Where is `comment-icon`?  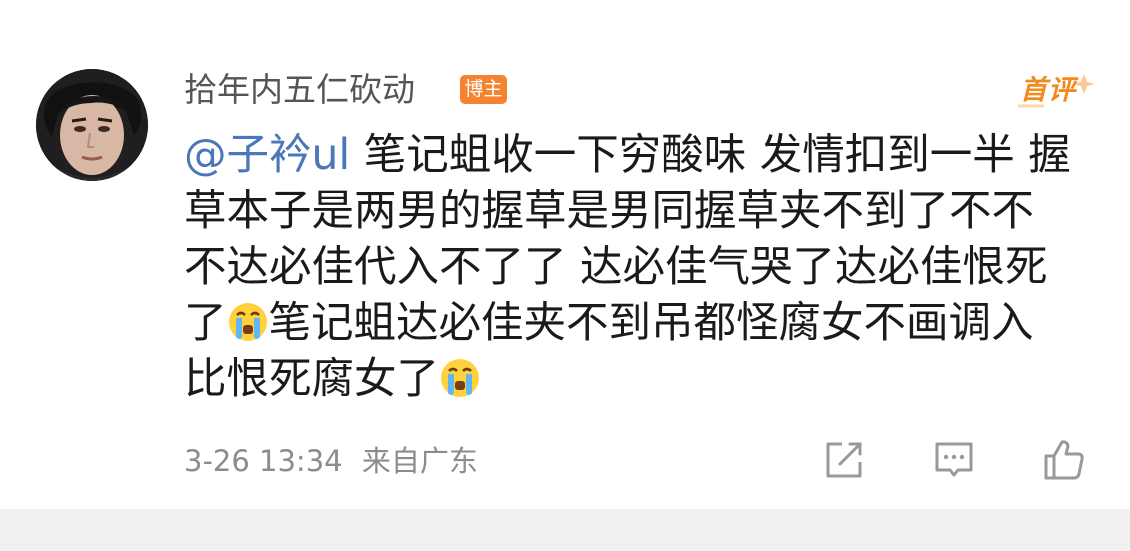 comment-icon is located at coordinates (954, 460).